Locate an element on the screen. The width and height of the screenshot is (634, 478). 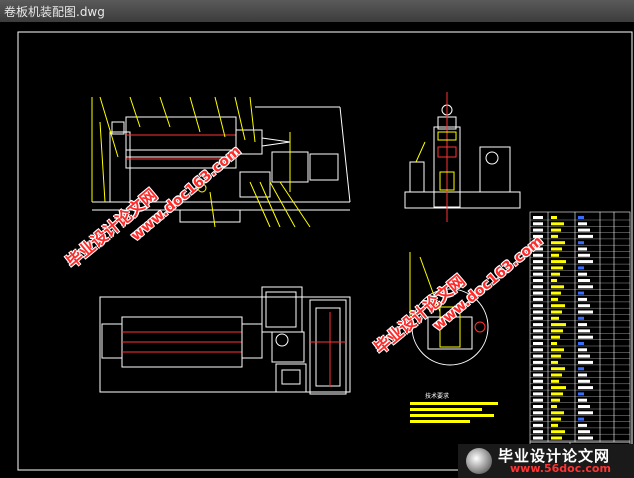
window-title: 卷板机装配图.dwg is located at coordinates (54, 12).